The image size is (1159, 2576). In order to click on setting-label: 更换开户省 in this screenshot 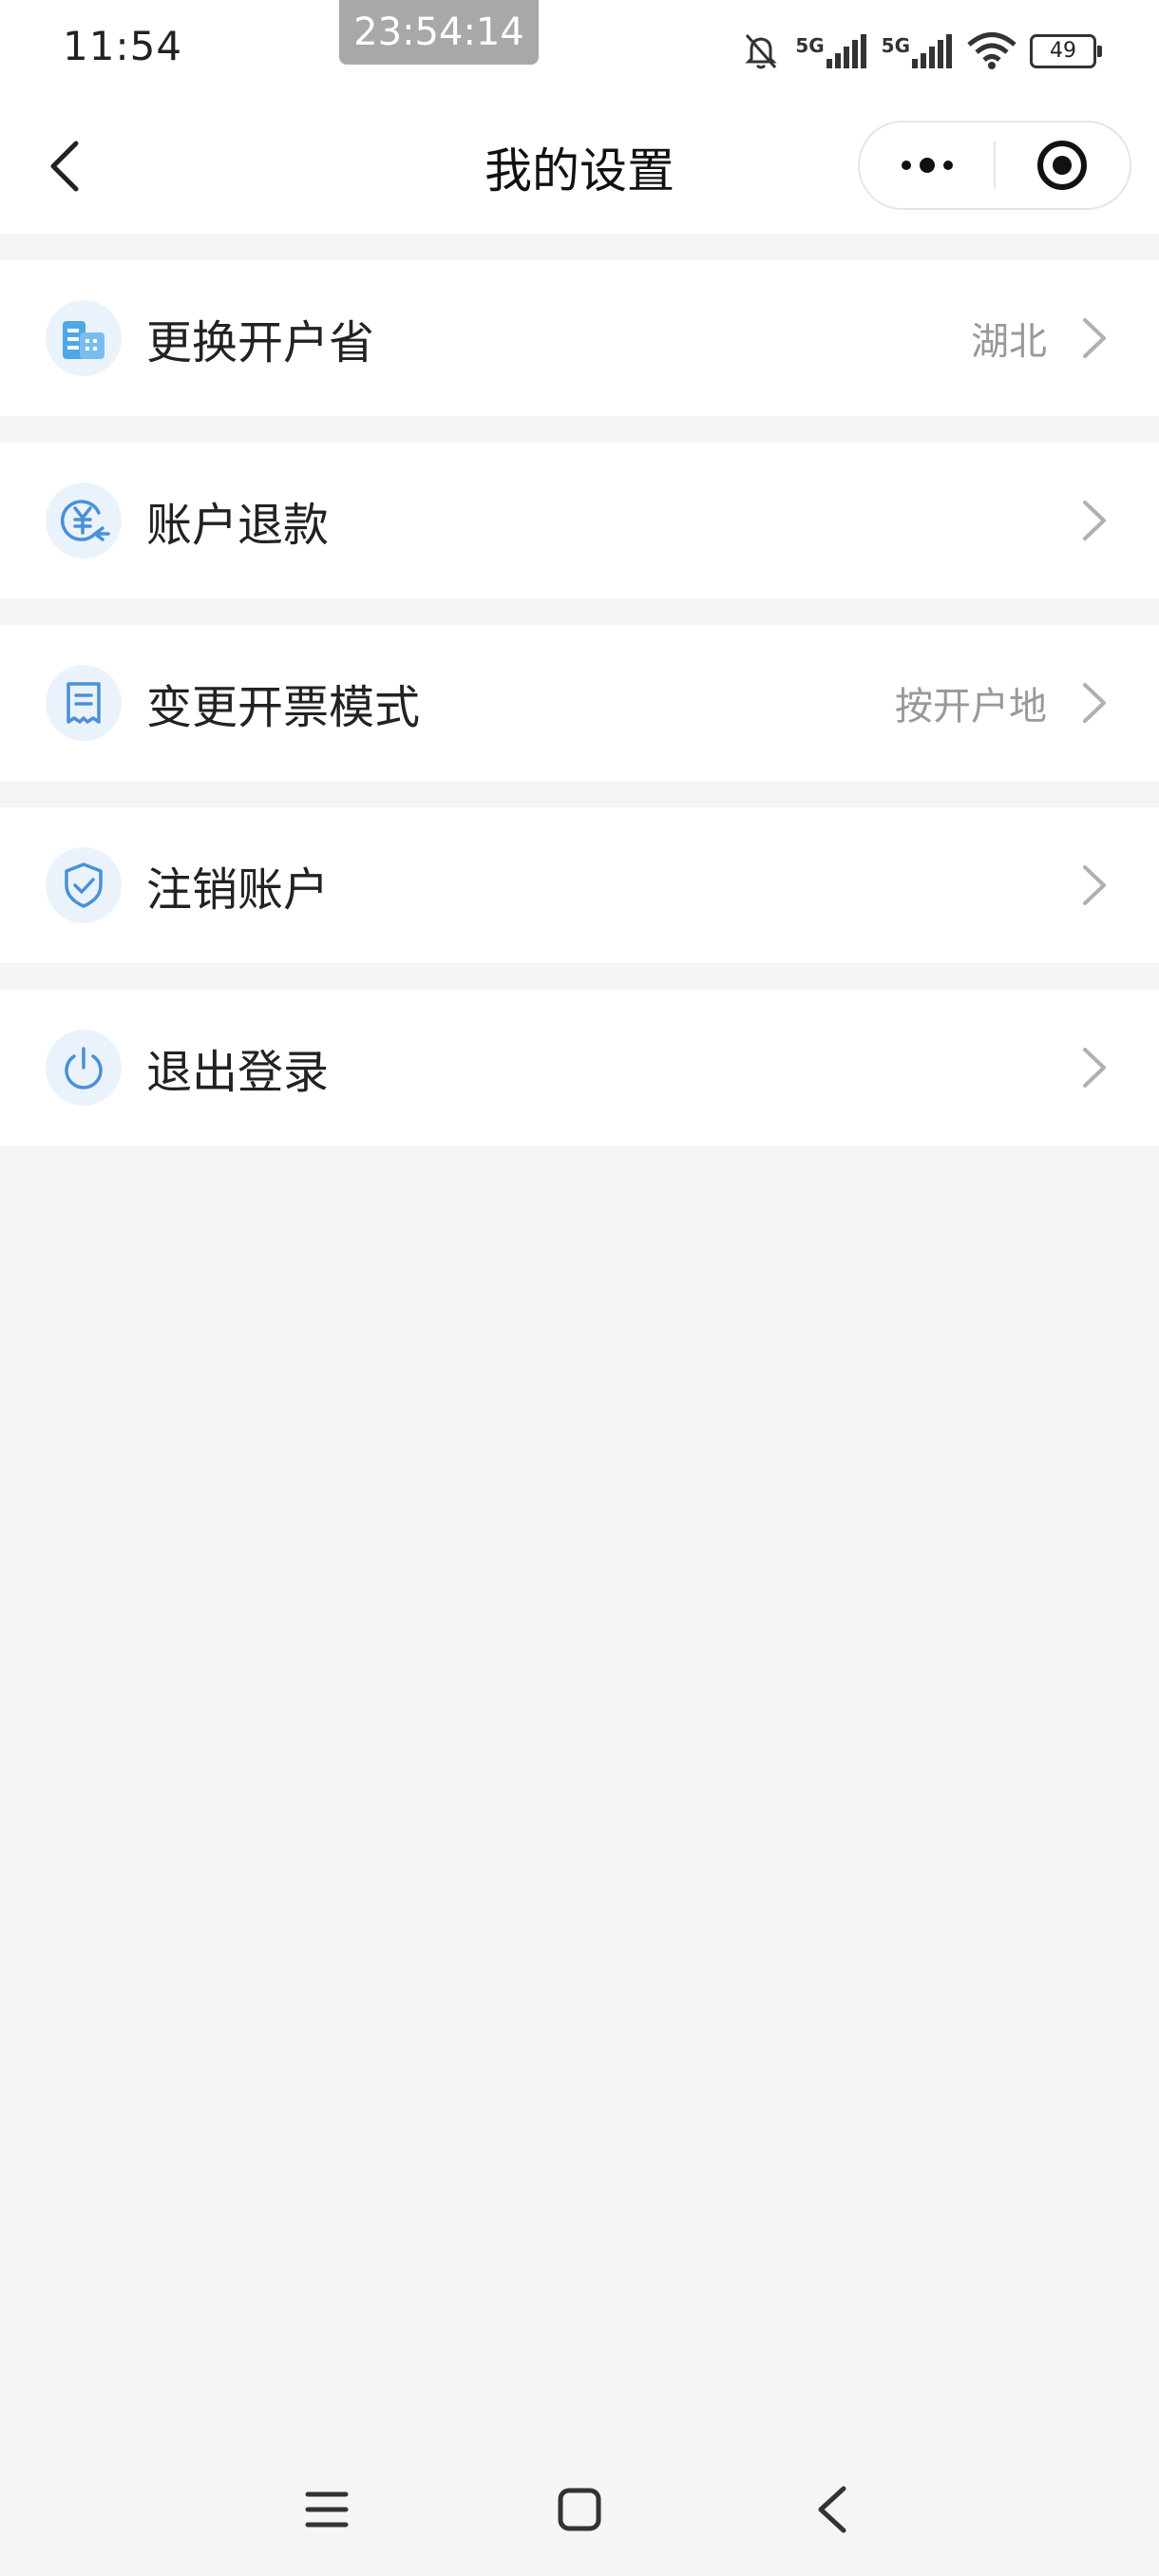, I will do `click(260, 342)`.